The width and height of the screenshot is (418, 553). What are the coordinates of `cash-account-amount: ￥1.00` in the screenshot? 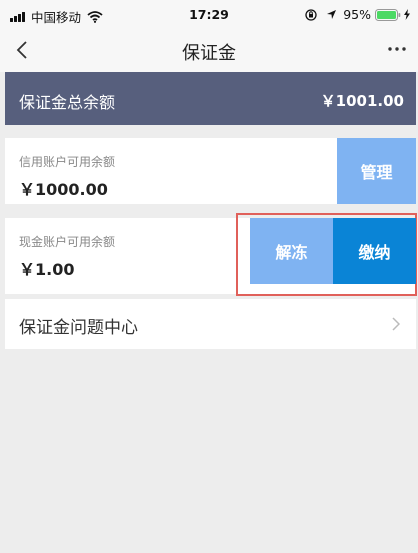 It's located at (47, 269).